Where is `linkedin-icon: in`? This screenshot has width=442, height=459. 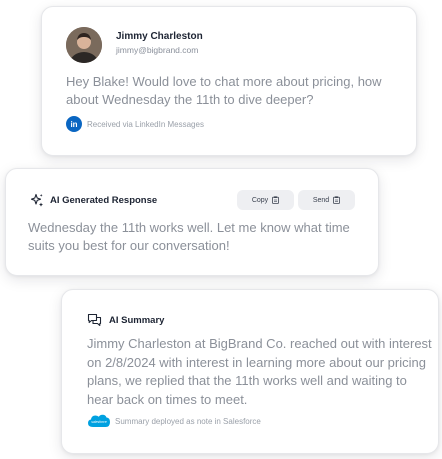 linkedin-icon: in is located at coordinates (74, 124).